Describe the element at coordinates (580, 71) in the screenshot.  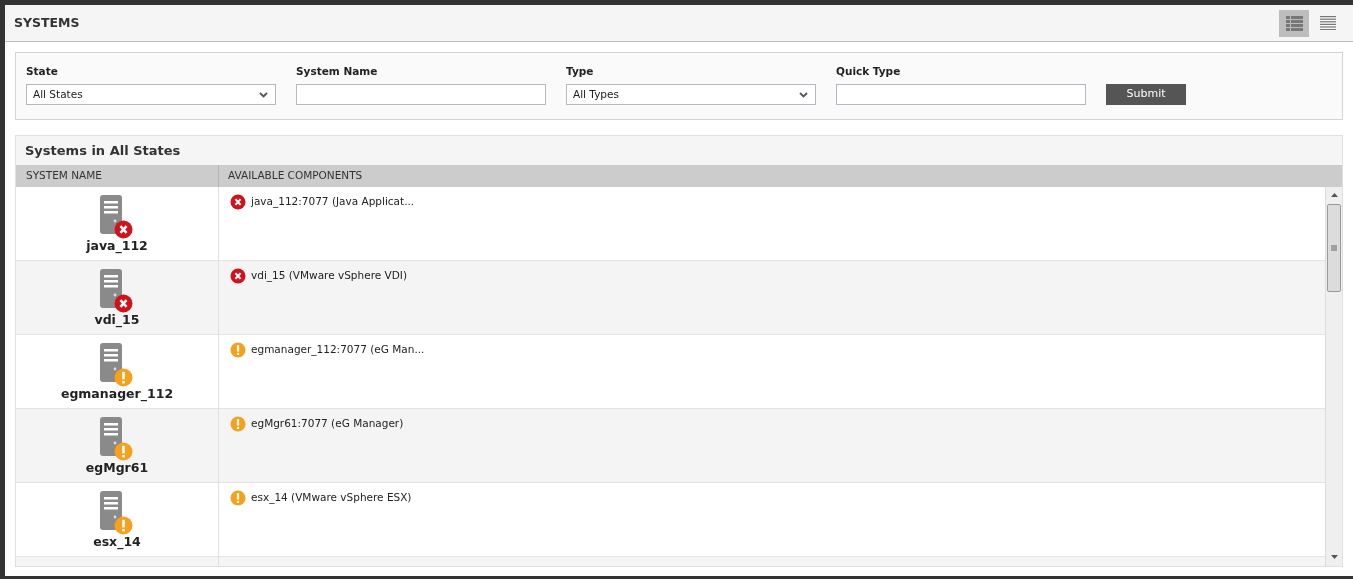
I see `field-label: Type` at that location.